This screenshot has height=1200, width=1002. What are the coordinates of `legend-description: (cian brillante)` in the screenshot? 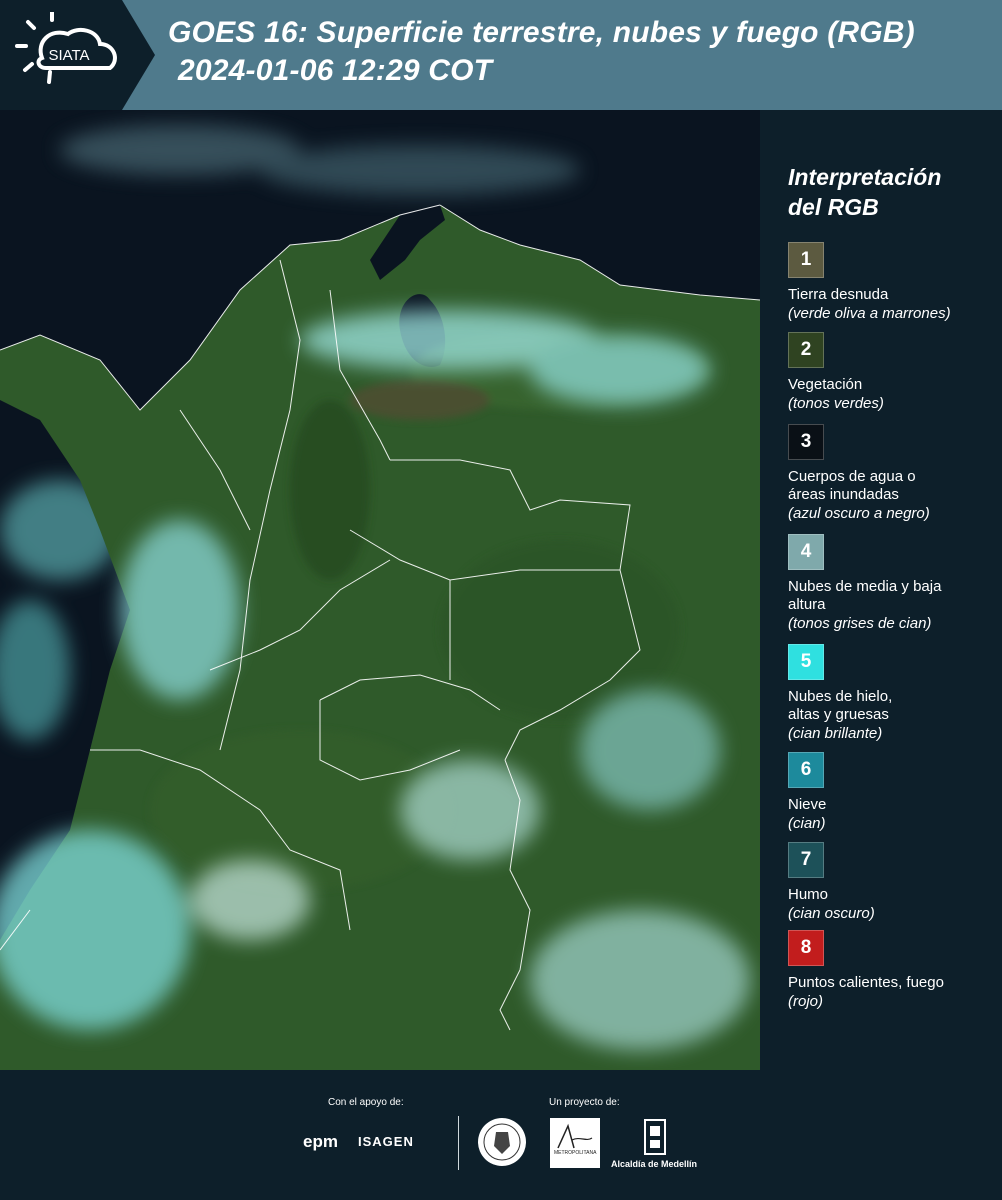 It's located at (835, 733).